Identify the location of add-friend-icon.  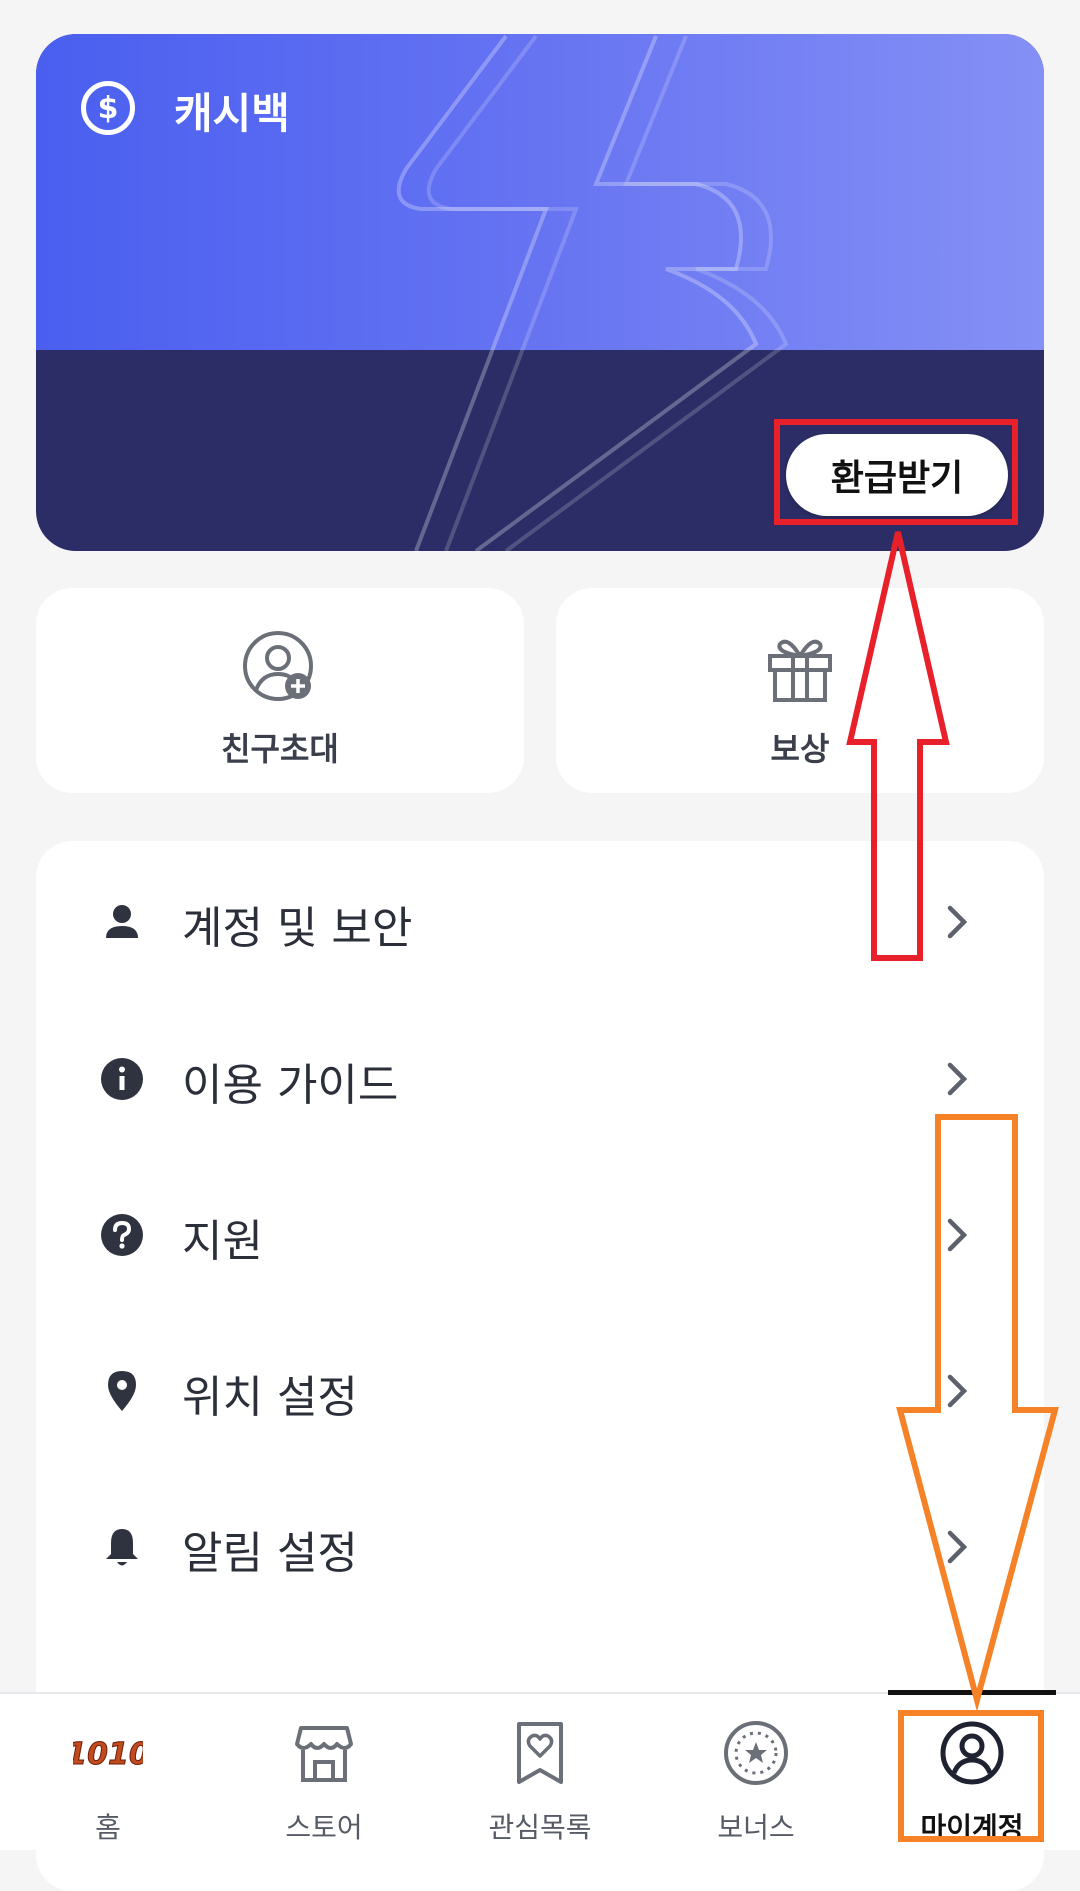
(278, 666).